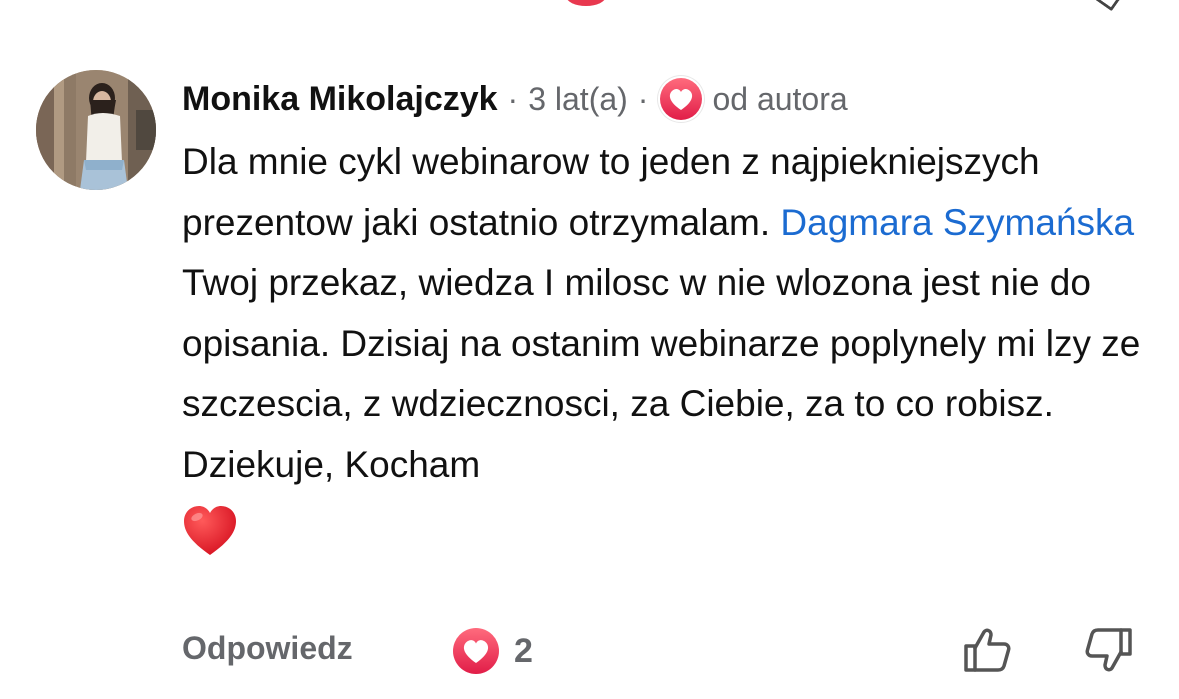  I want to click on comment-actions: Odpowiedz 2, so click(667, 651).